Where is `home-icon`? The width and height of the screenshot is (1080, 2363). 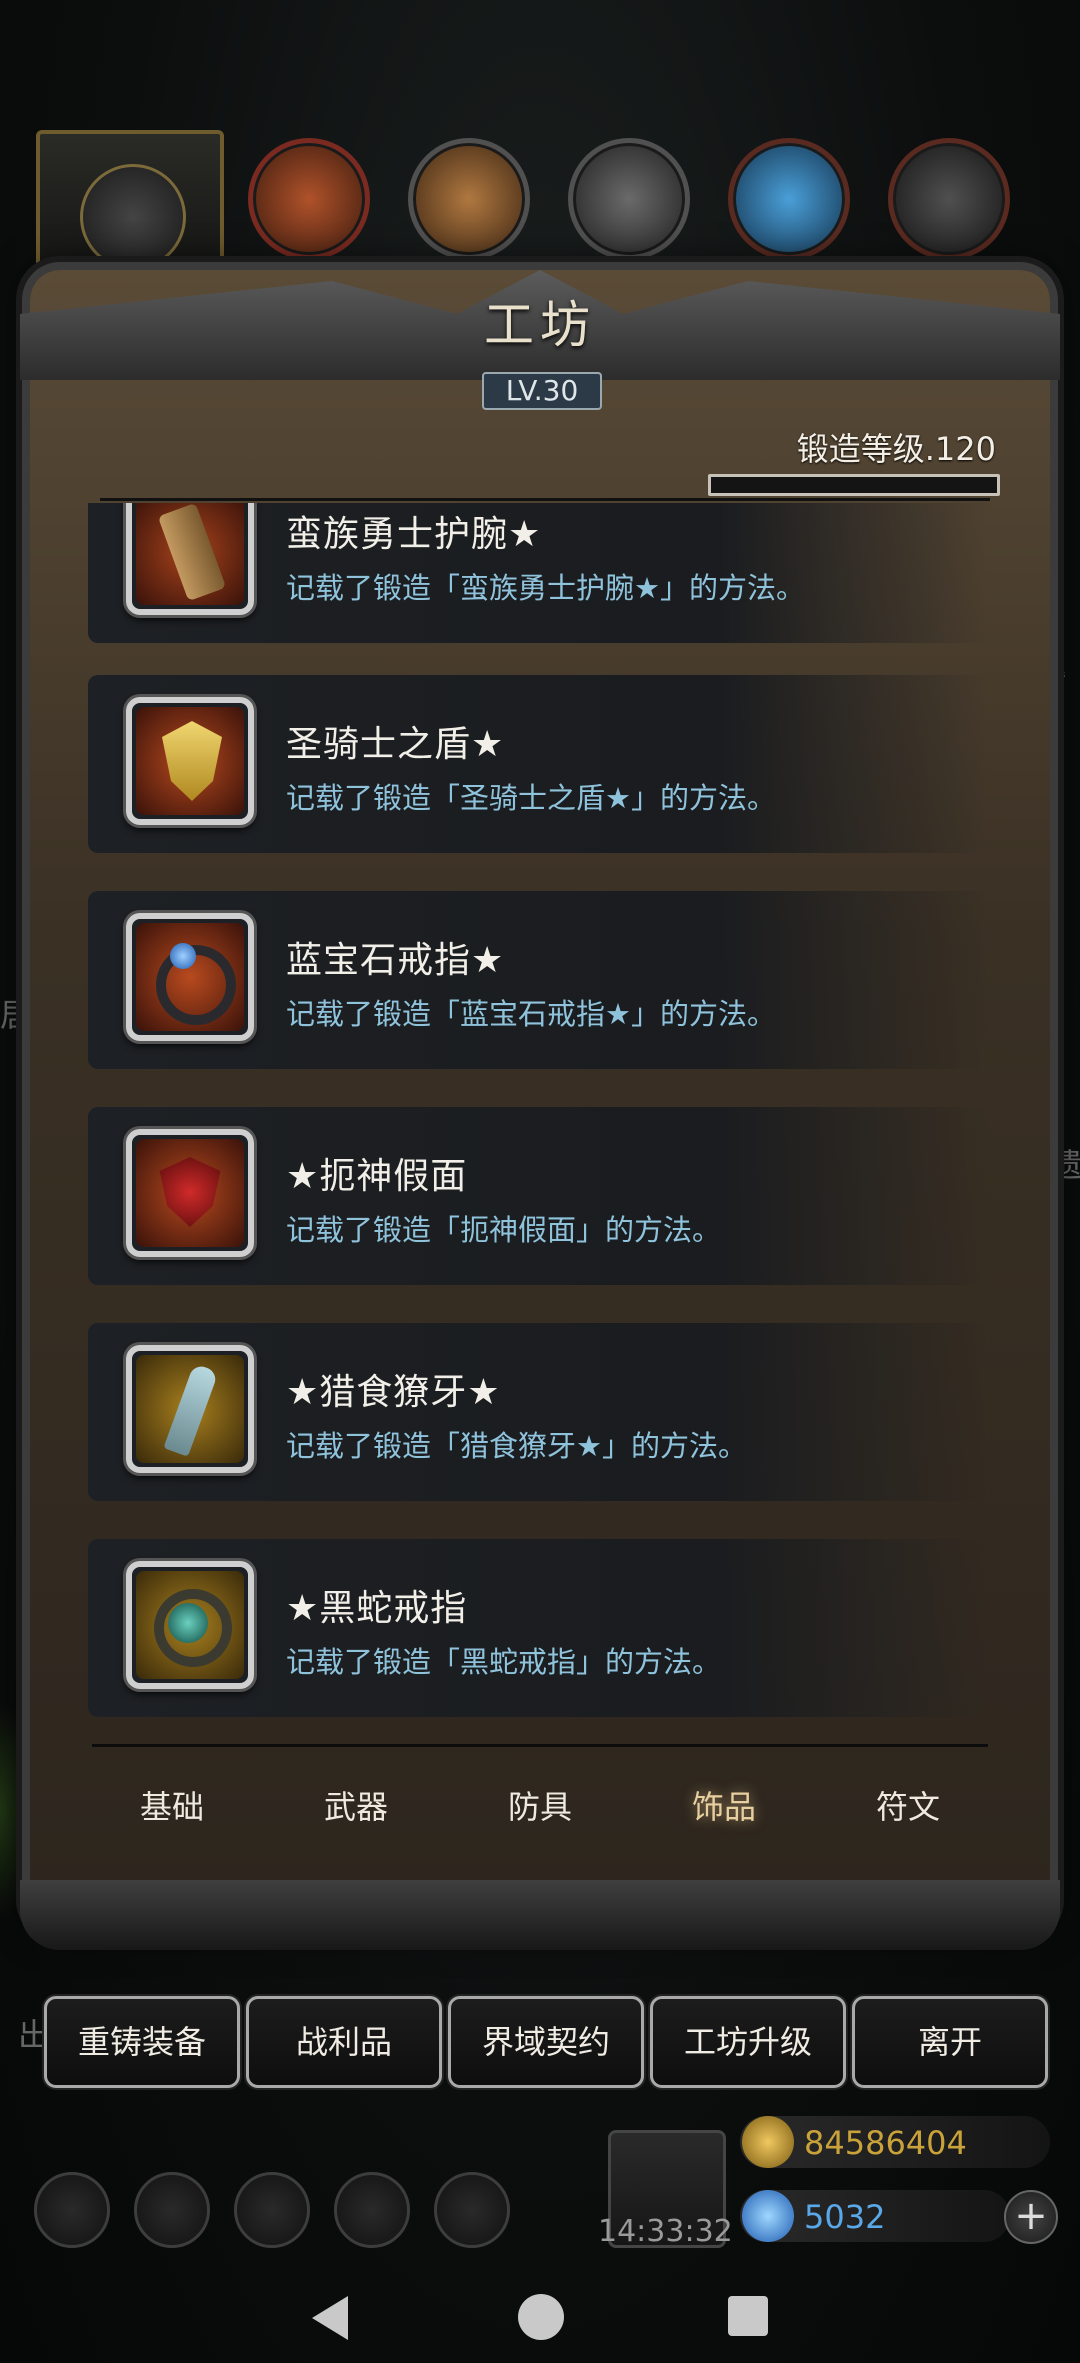
home-icon is located at coordinates (541, 2317).